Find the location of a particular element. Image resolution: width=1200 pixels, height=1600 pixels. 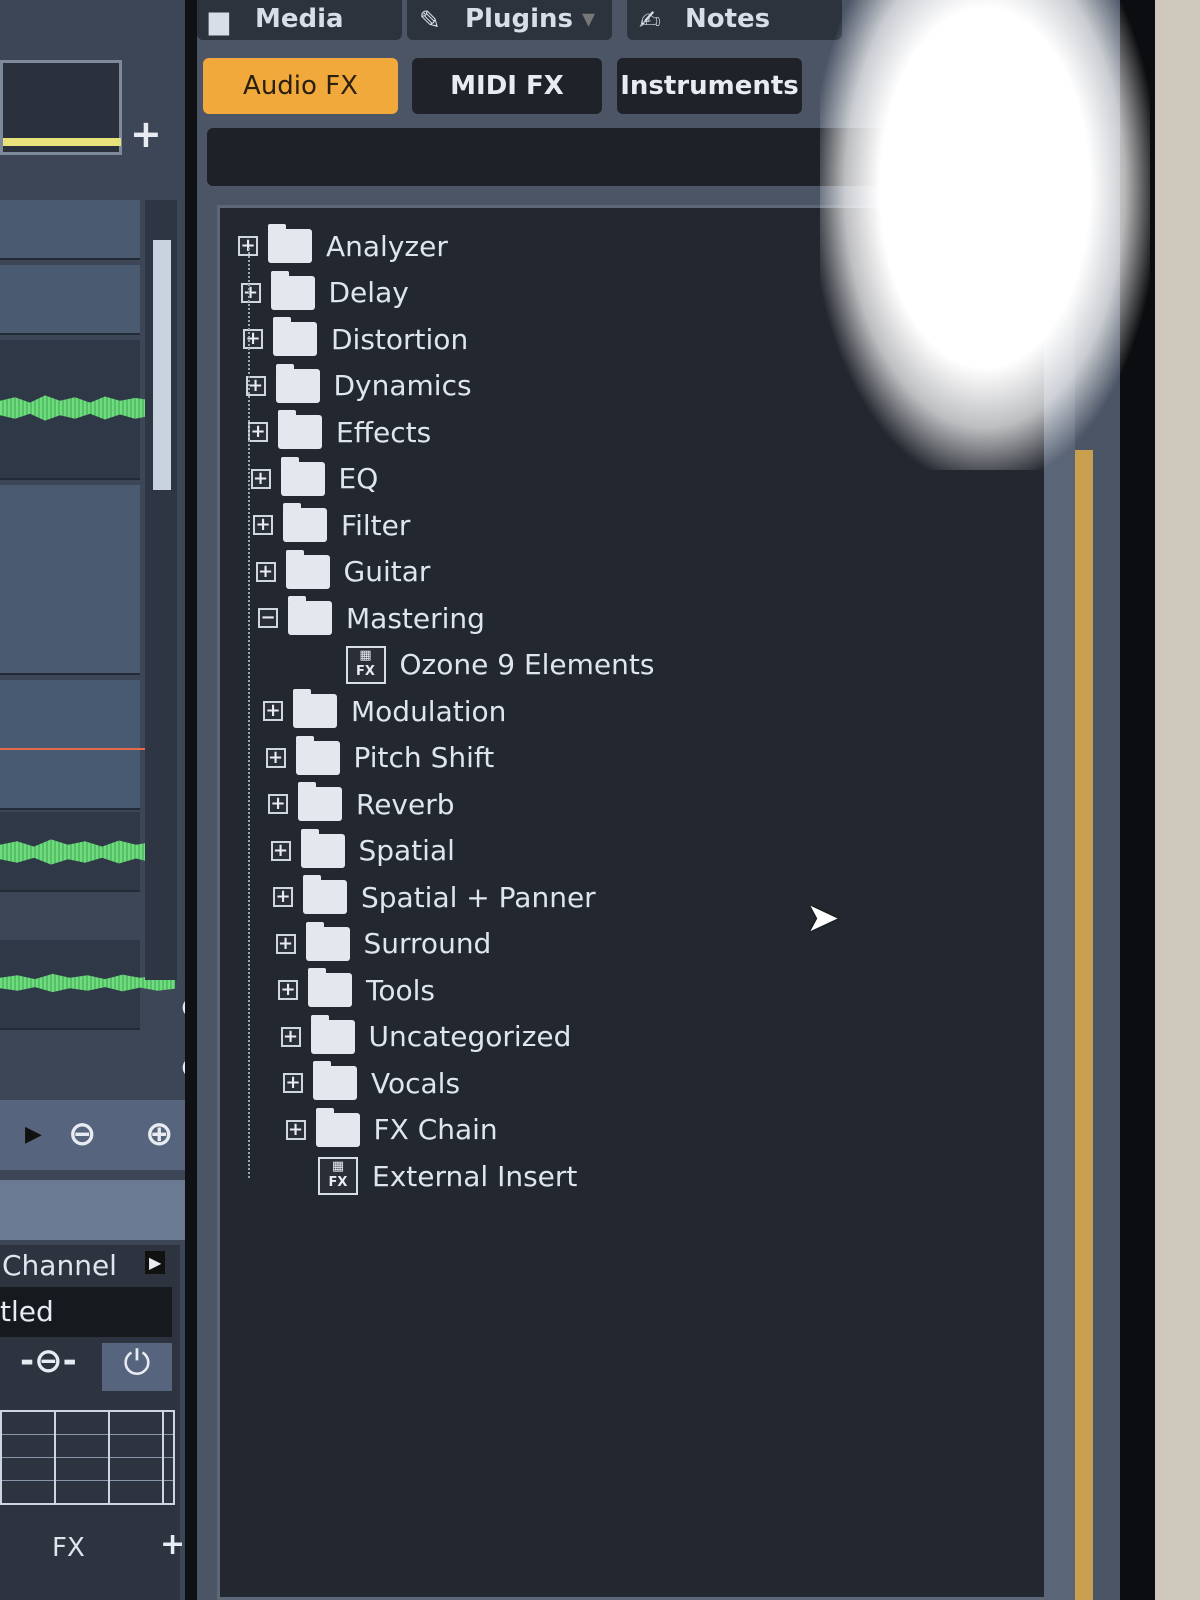

eq-graph is located at coordinates (87, 1457).